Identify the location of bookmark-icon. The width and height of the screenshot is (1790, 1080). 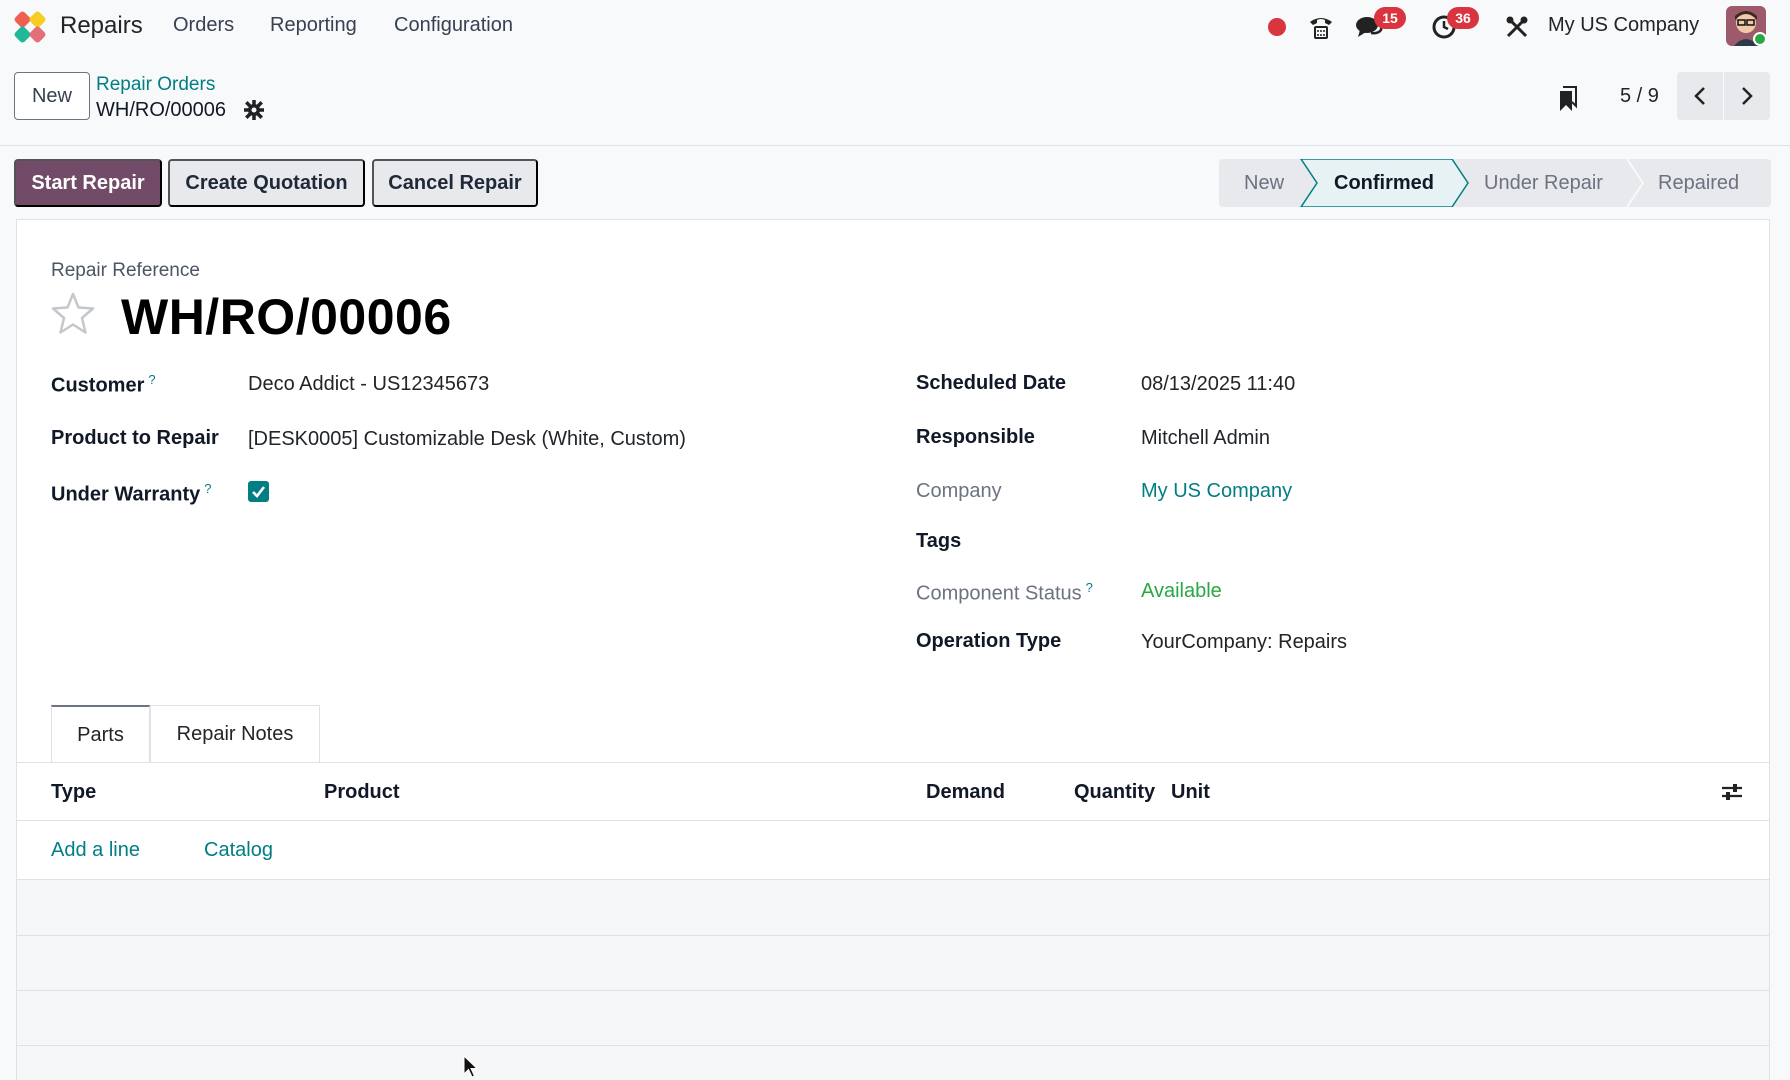
(1568, 99).